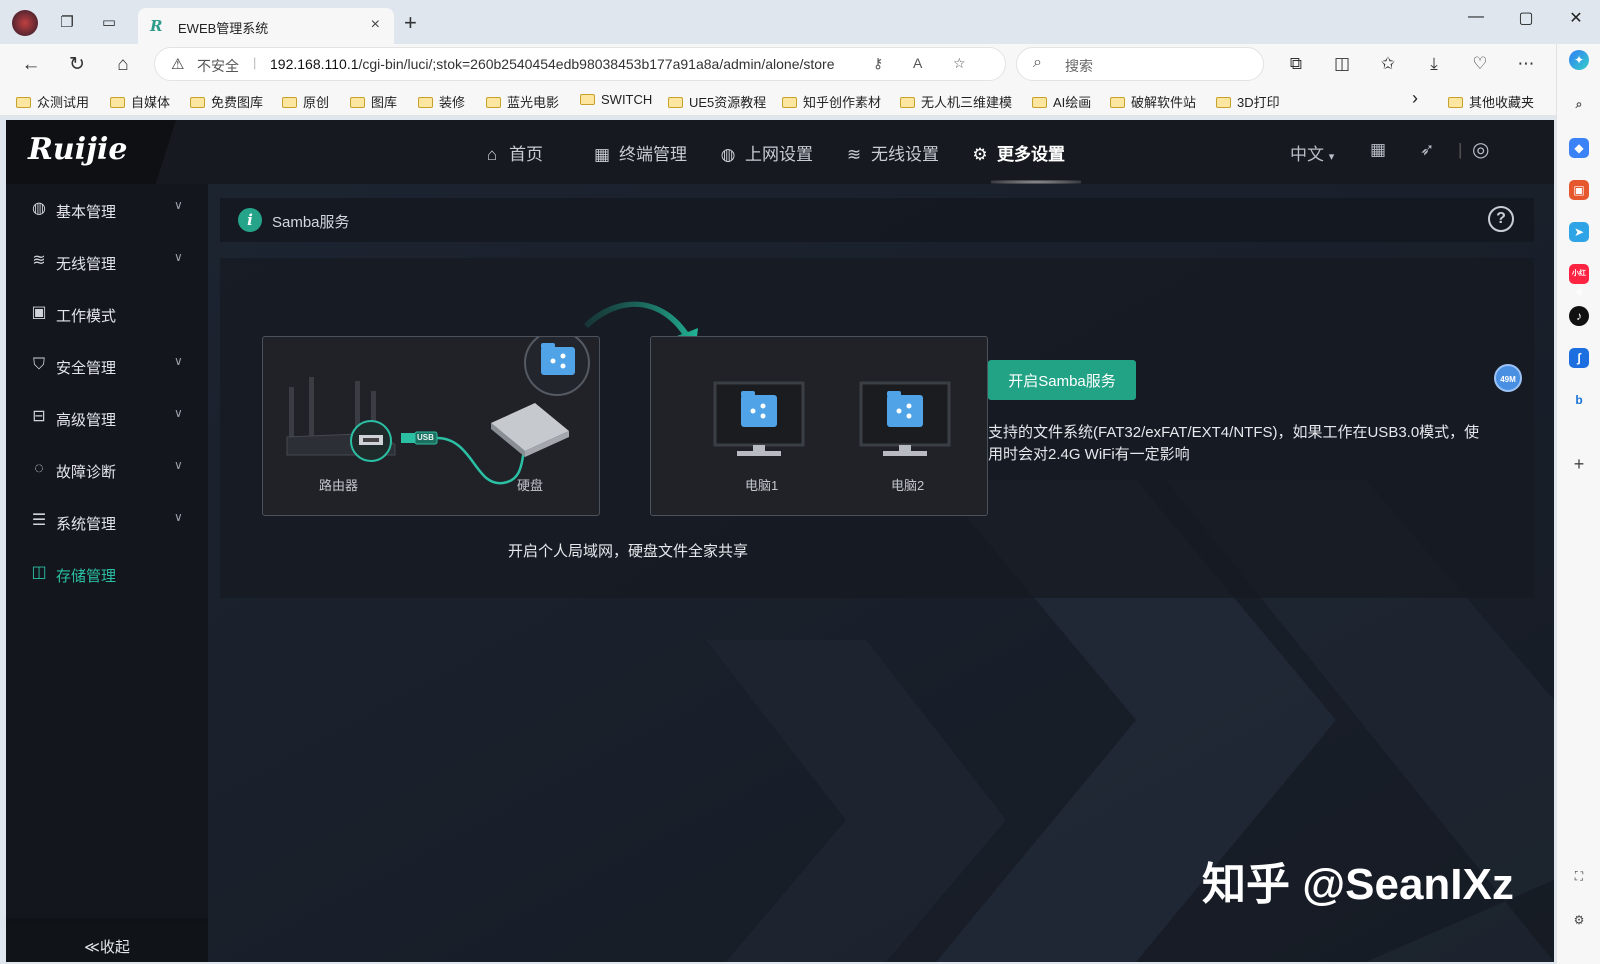  I want to click on favorites-icon: ✩, so click(1388, 64).